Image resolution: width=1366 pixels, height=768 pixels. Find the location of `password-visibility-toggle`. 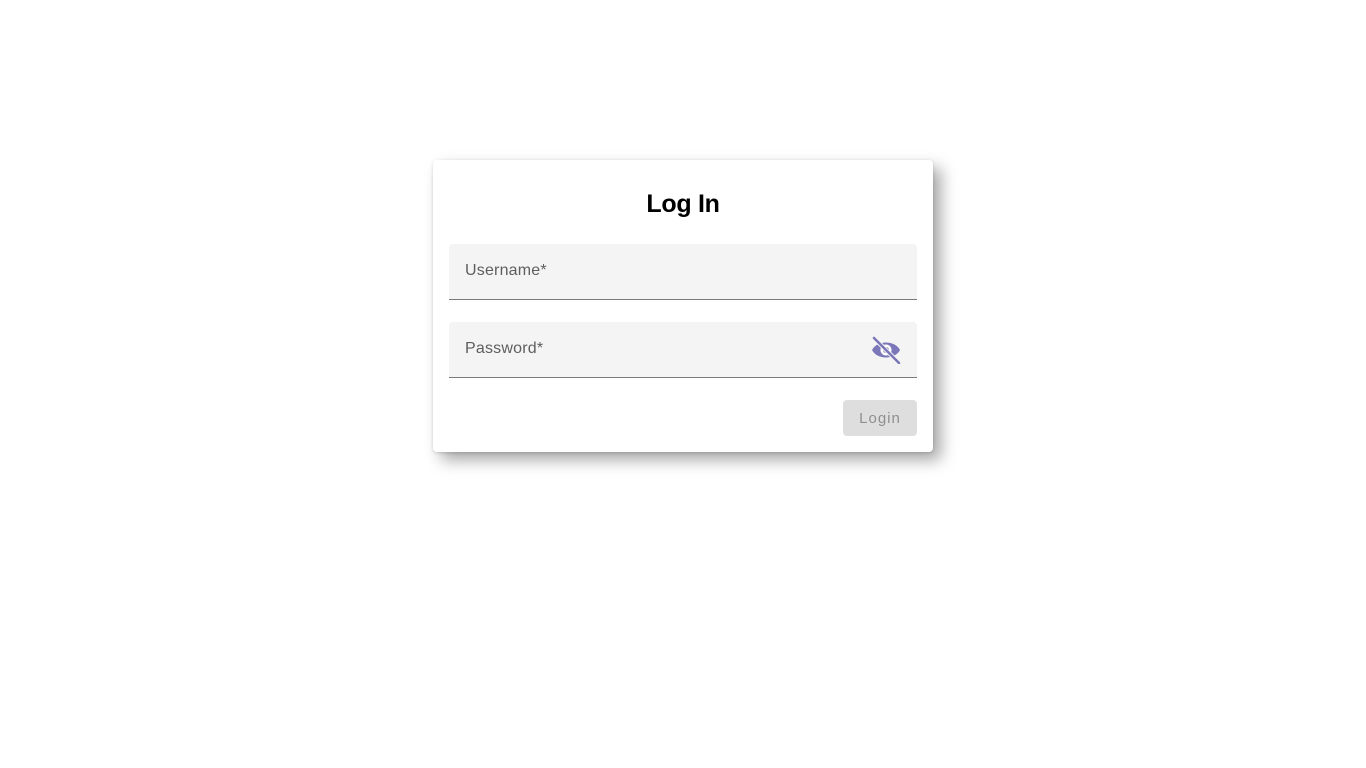

password-visibility-toggle is located at coordinates (886, 350).